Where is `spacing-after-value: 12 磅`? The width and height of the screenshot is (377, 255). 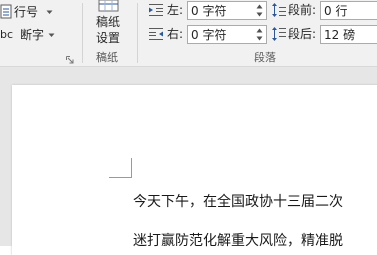
spacing-after-value: 12 磅 is located at coordinates (340, 35).